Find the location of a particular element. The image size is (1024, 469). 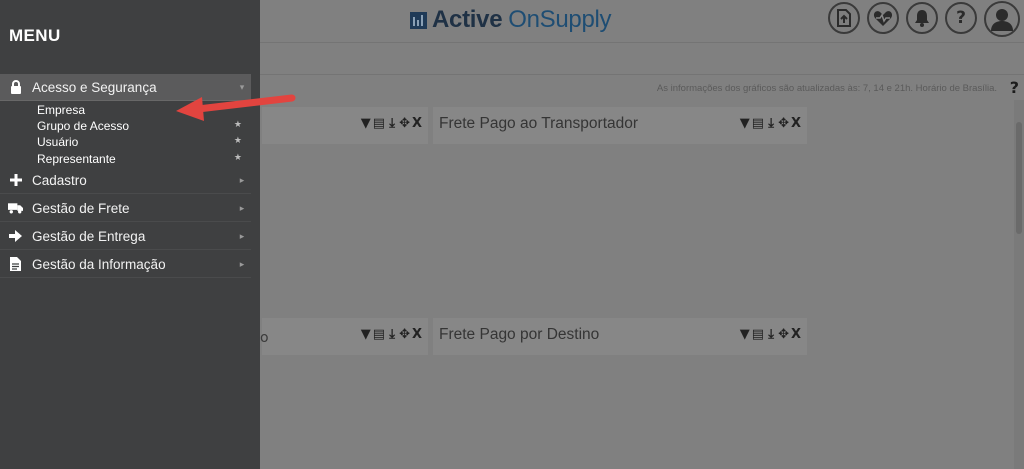

active-onsupply-logo: Active OnSupply is located at coordinates (511, 20).